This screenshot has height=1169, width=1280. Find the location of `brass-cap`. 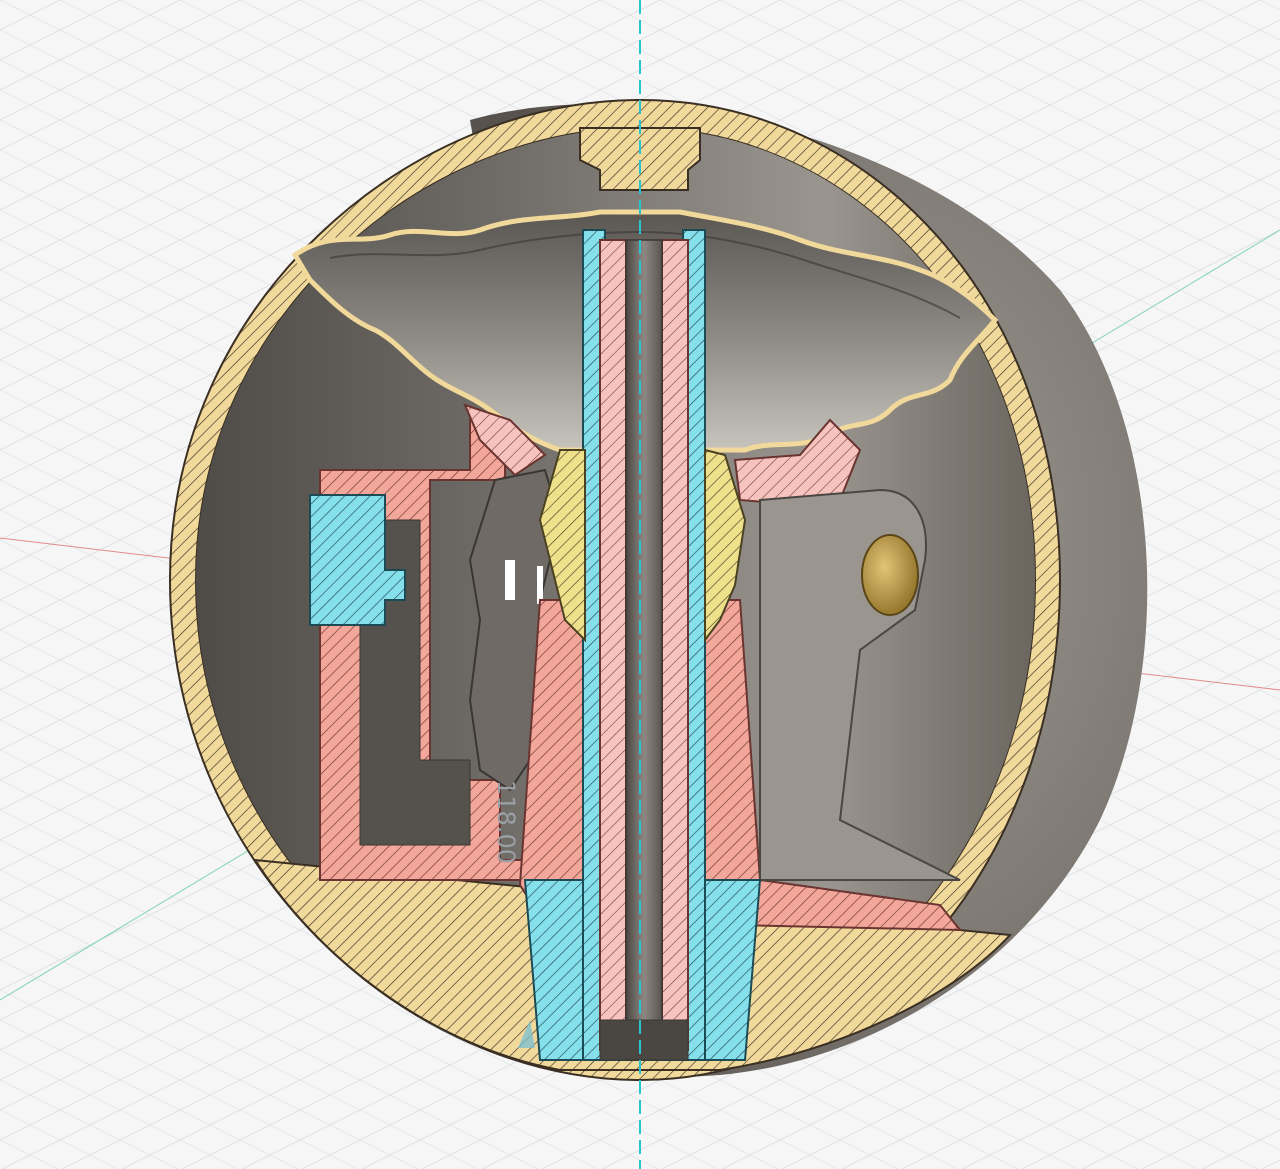

brass-cap is located at coordinates (890, 575).